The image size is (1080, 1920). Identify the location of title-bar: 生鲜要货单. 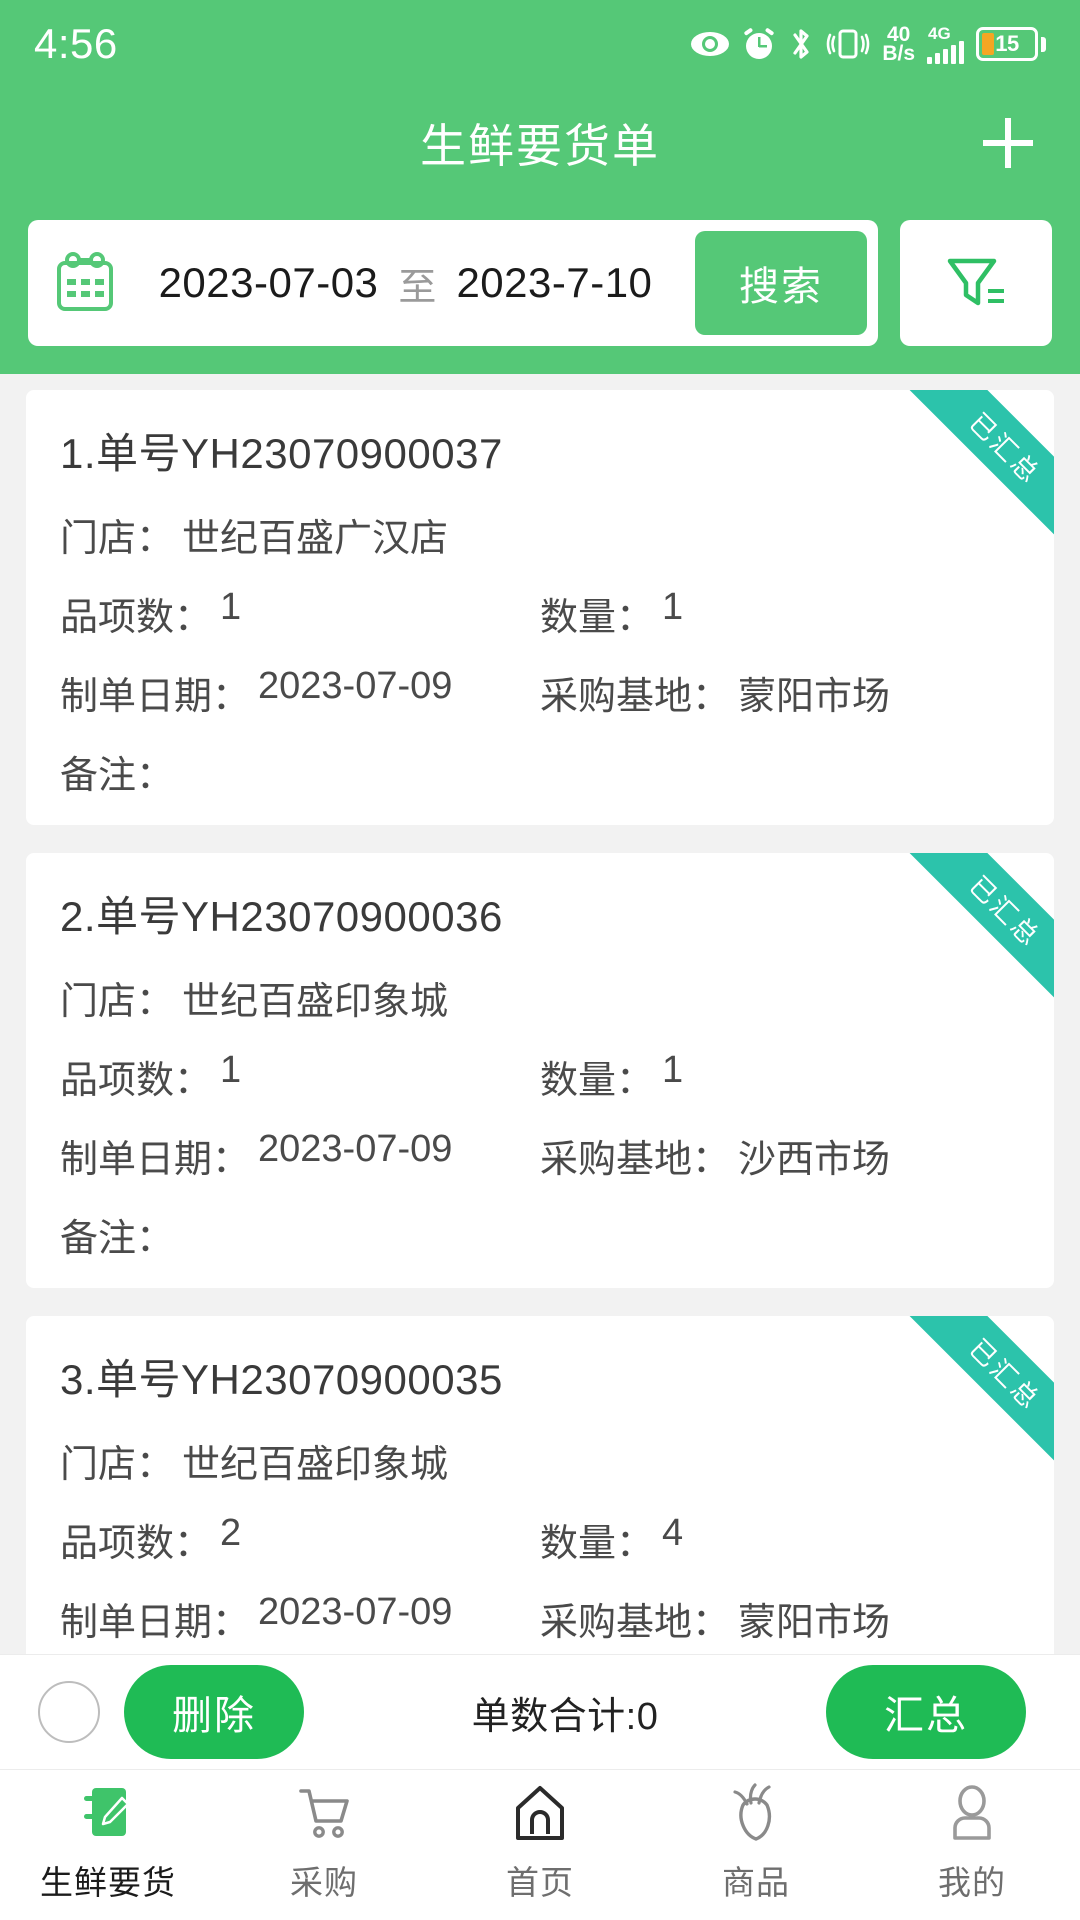
(540, 143).